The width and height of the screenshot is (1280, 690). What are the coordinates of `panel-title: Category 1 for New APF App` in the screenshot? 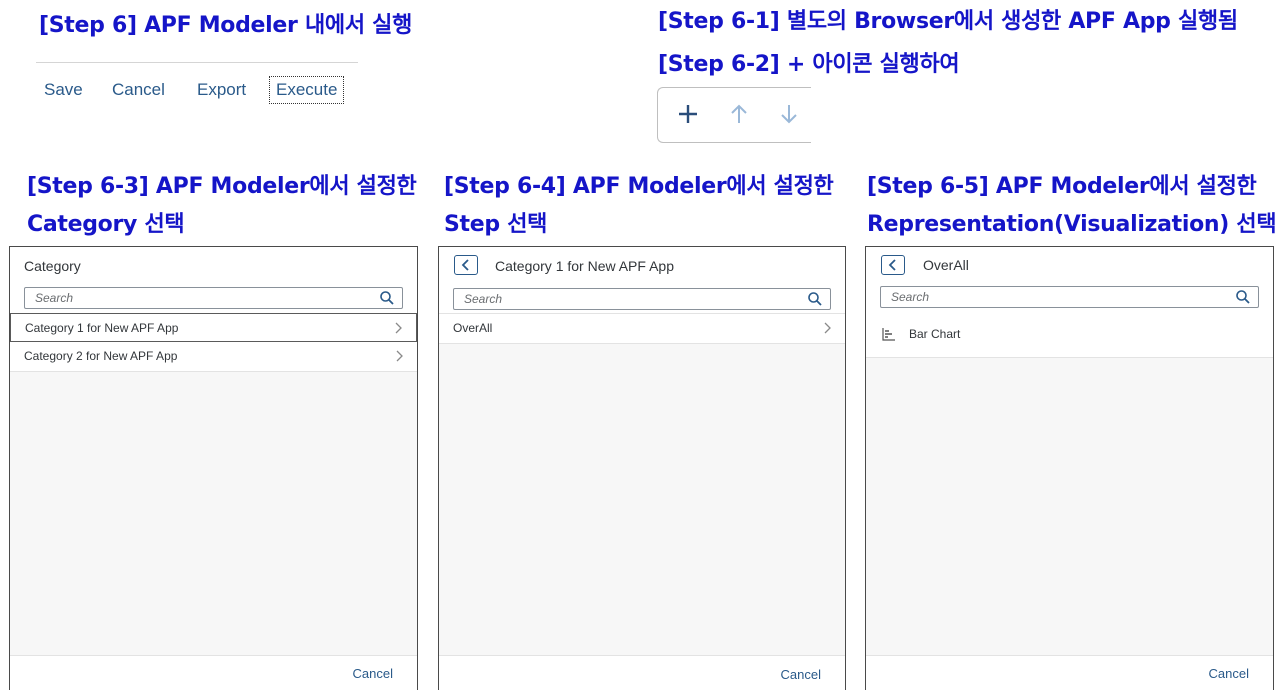 It's located at (584, 266).